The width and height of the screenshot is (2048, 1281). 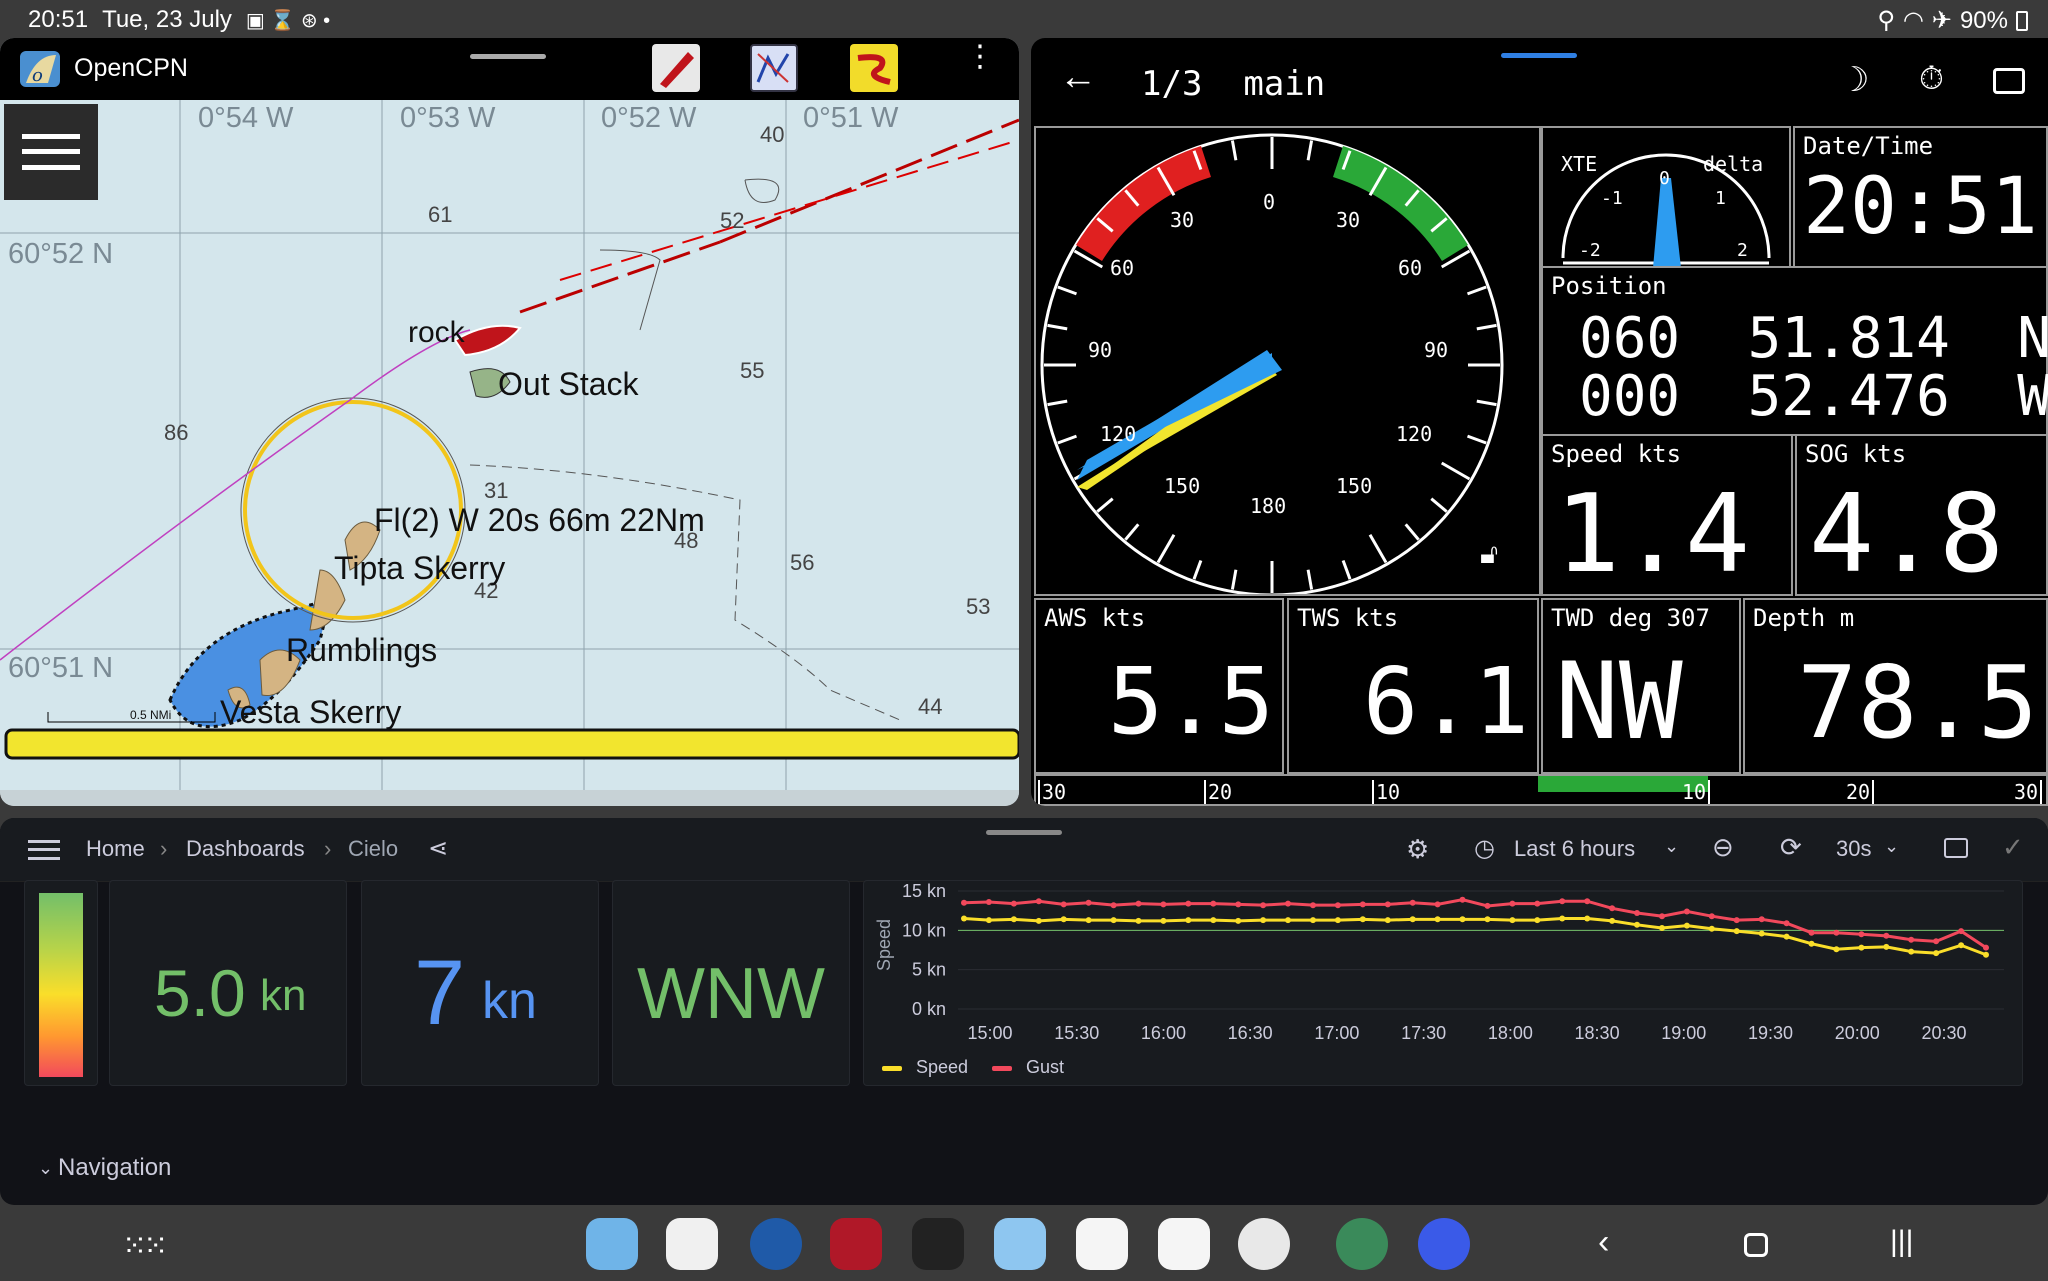 What do you see at coordinates (438, 848) in the screenshot?
I see `share-icon: ⋖` at bounding box center [438, 848].